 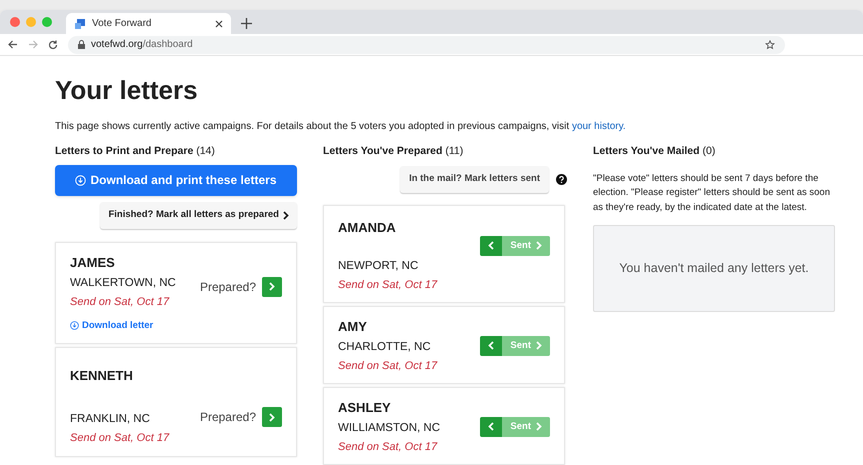 What do you see at coordinates (15, 22) in the screenshot?
I see `close-window-icon` at bounding box center [15, 22].